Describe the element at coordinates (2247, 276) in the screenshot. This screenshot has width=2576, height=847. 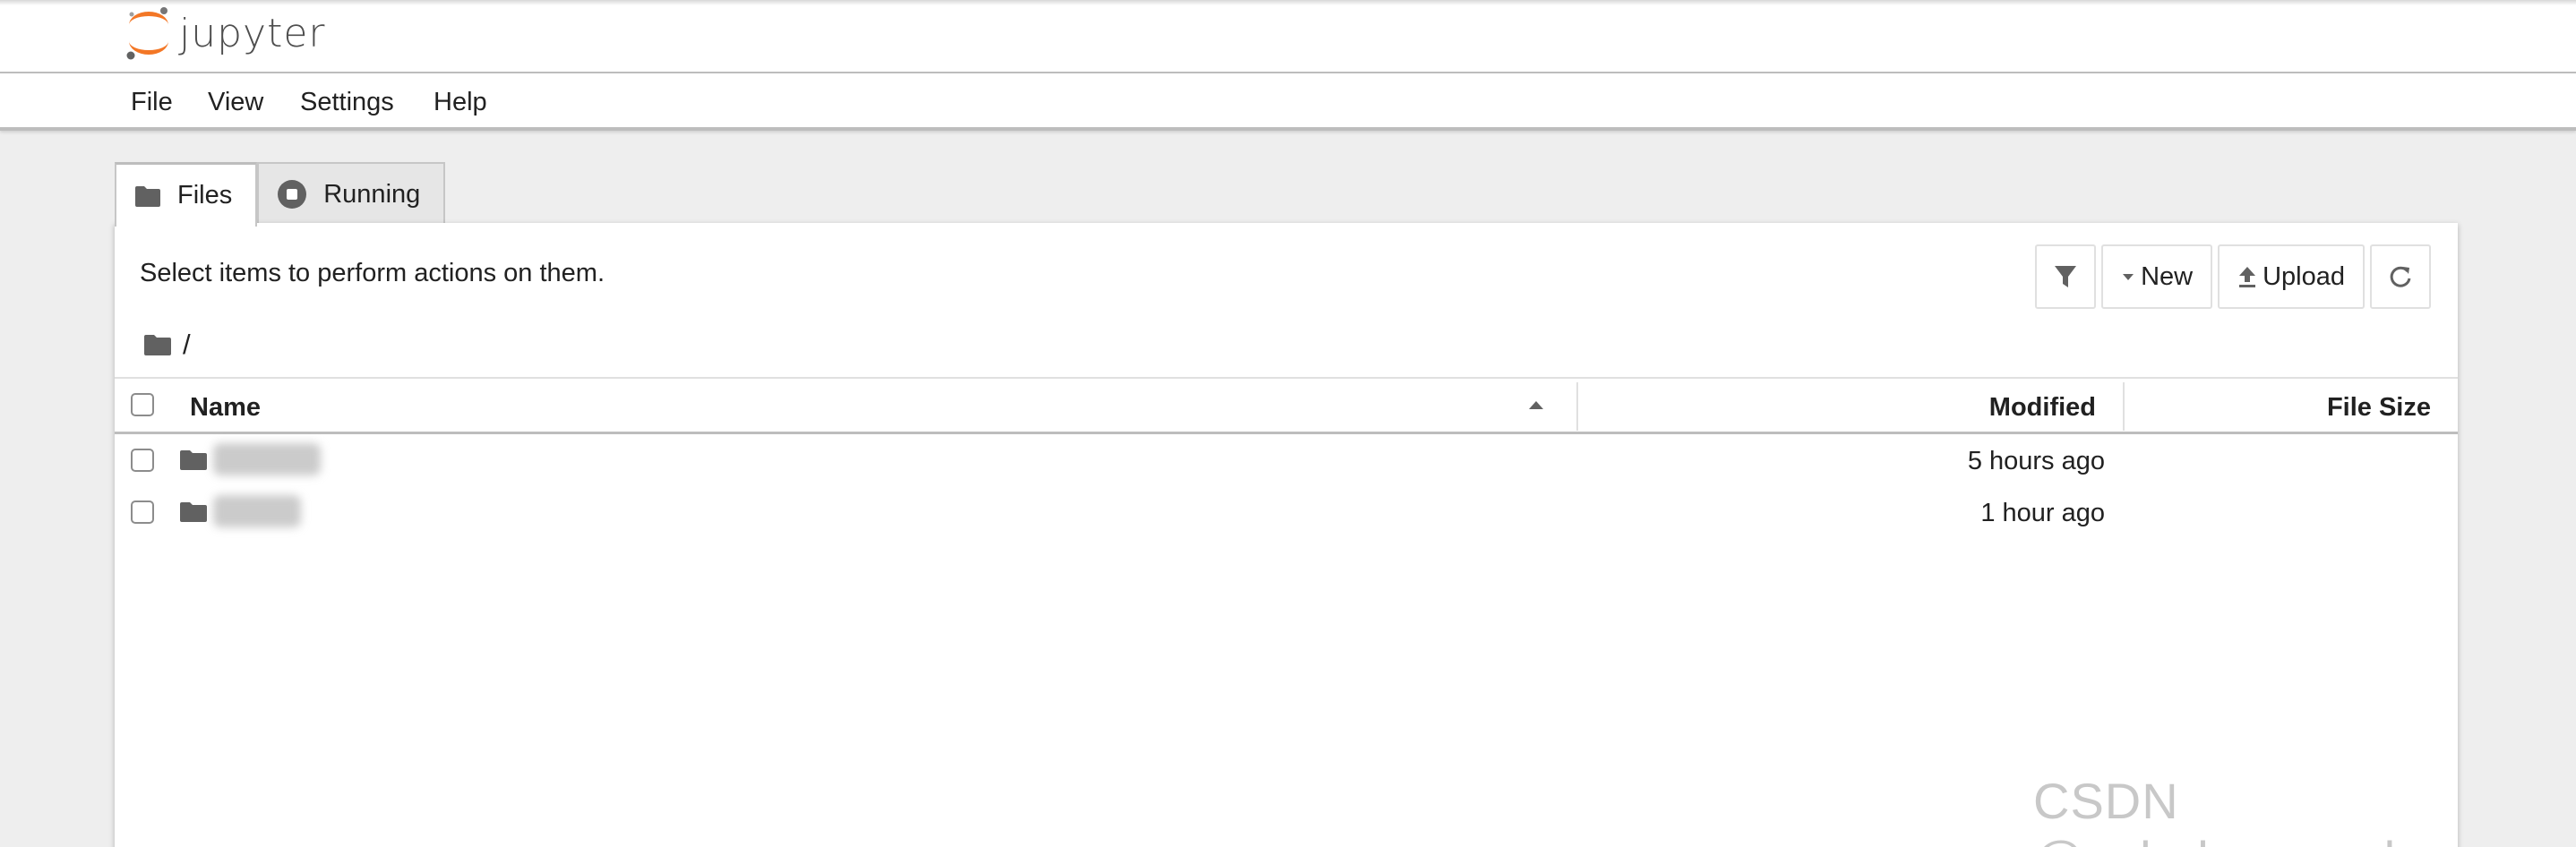
I see `upload-icon` at that location.